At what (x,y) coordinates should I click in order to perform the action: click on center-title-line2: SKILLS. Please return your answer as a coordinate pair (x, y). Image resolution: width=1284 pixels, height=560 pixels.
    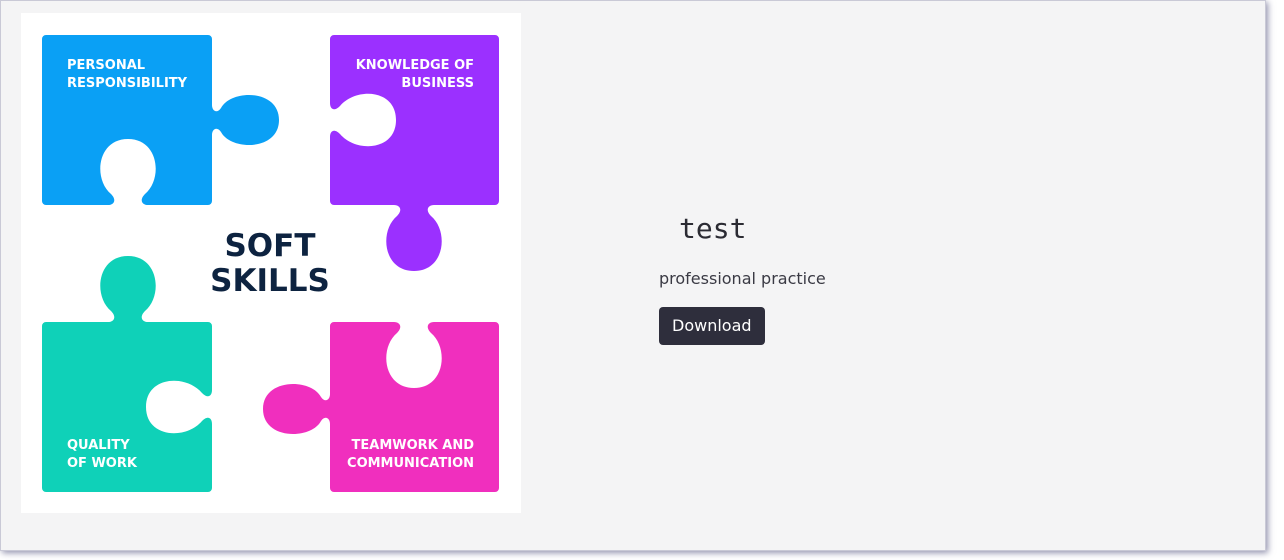
    Looking at the image, I should click on (270, 281).